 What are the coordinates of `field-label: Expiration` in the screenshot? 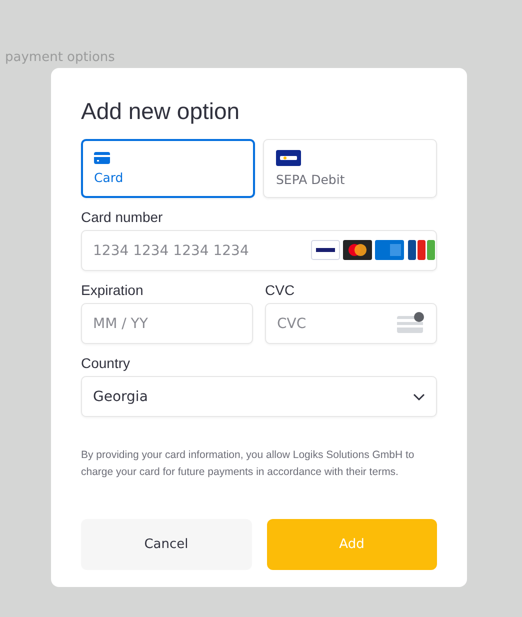 It's located at (112, 290).